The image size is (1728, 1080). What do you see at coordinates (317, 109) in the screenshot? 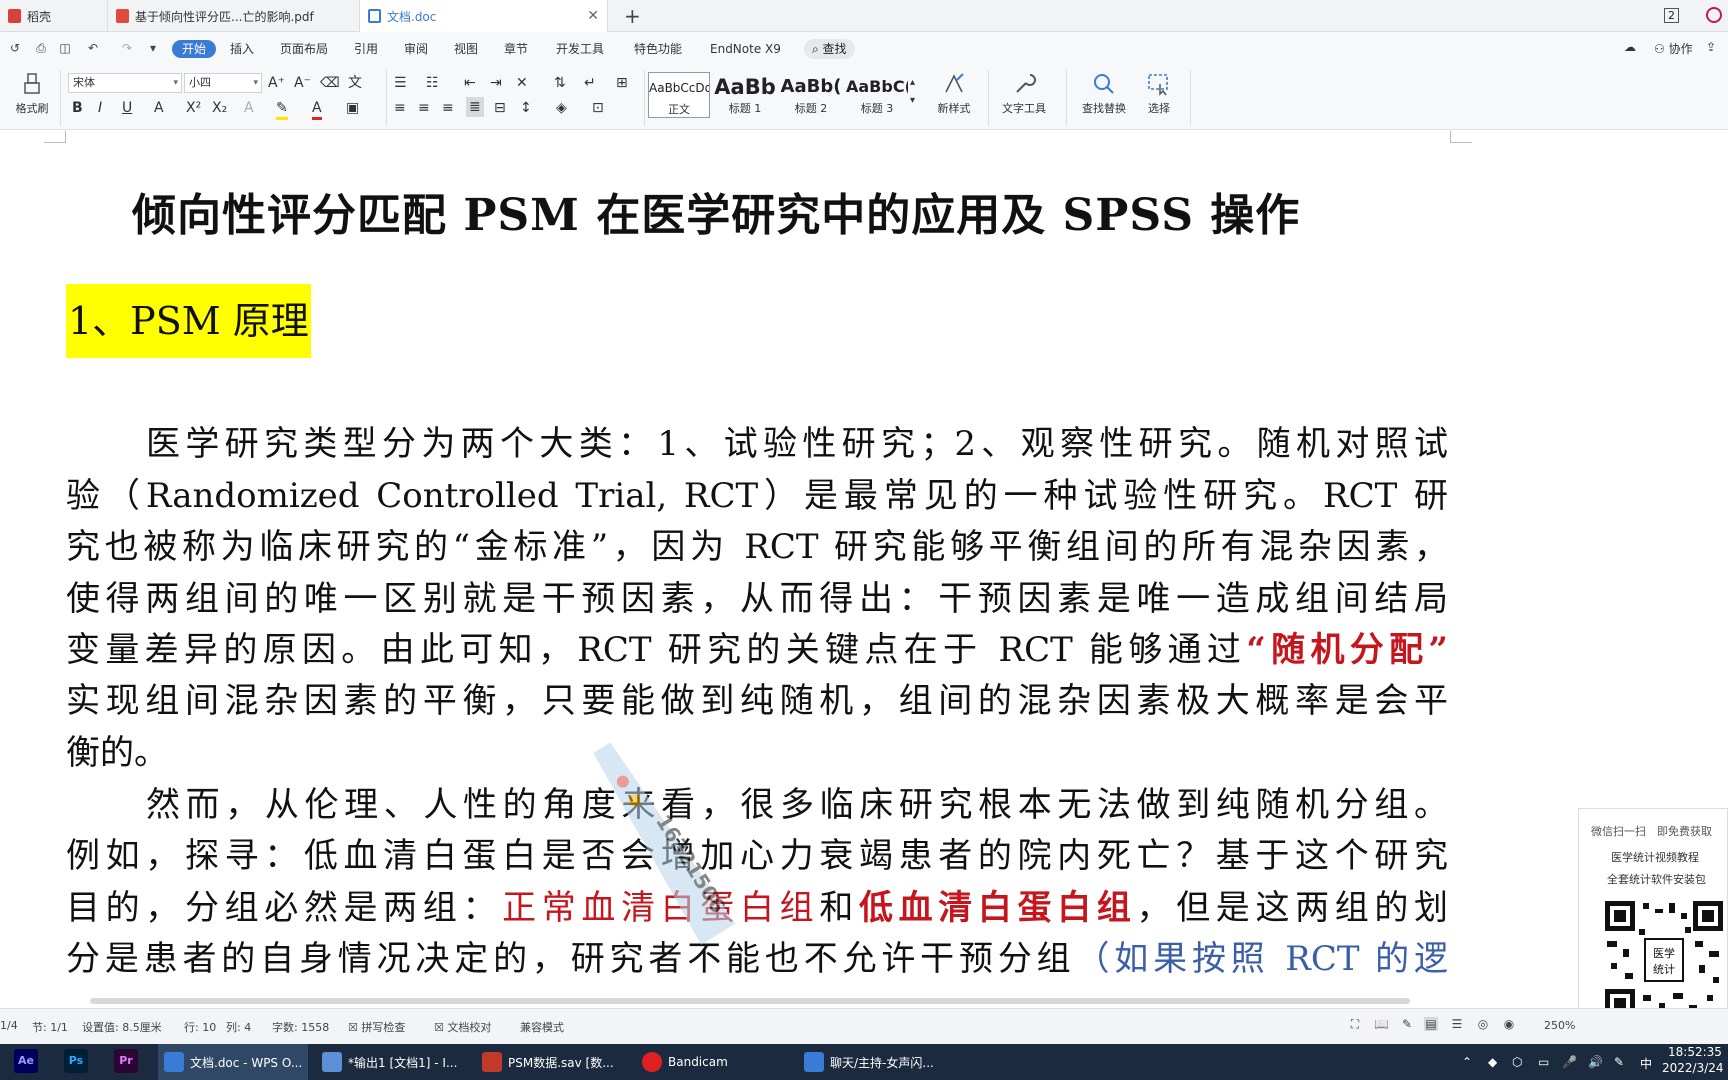
I see `font-color-icon: A` at bounding box center [317, 109].